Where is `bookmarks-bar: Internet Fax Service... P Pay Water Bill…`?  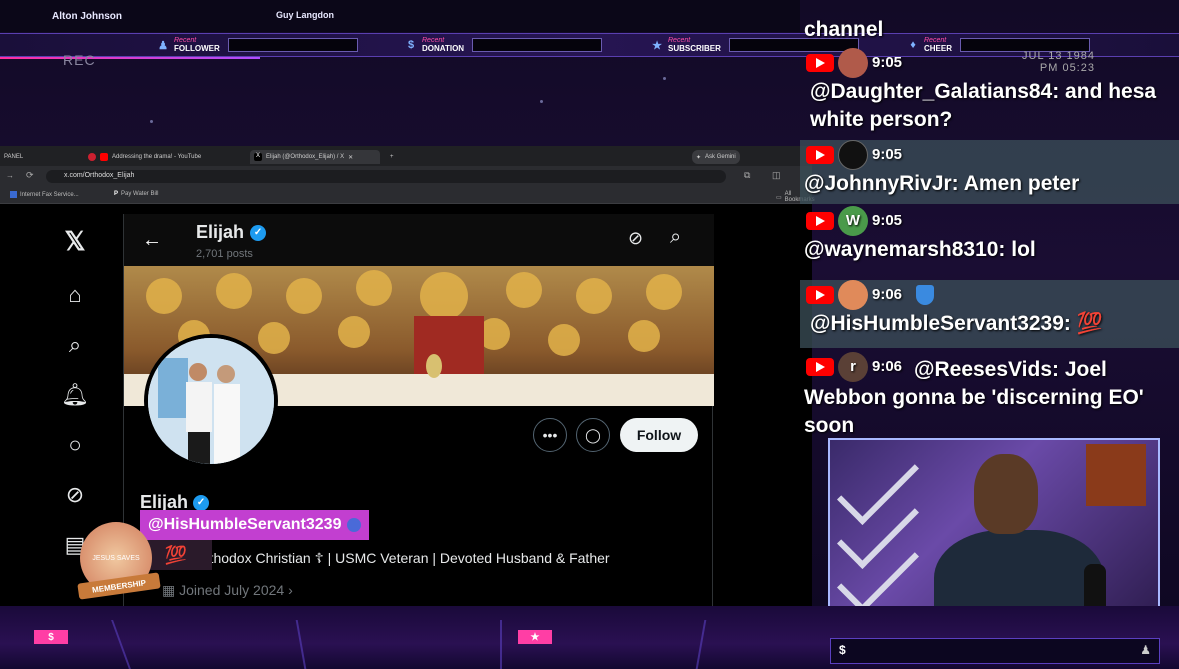 bookmarks-bar: Internet Fax Service... P Pay Water Bill… is located at coordinates (407, 195).